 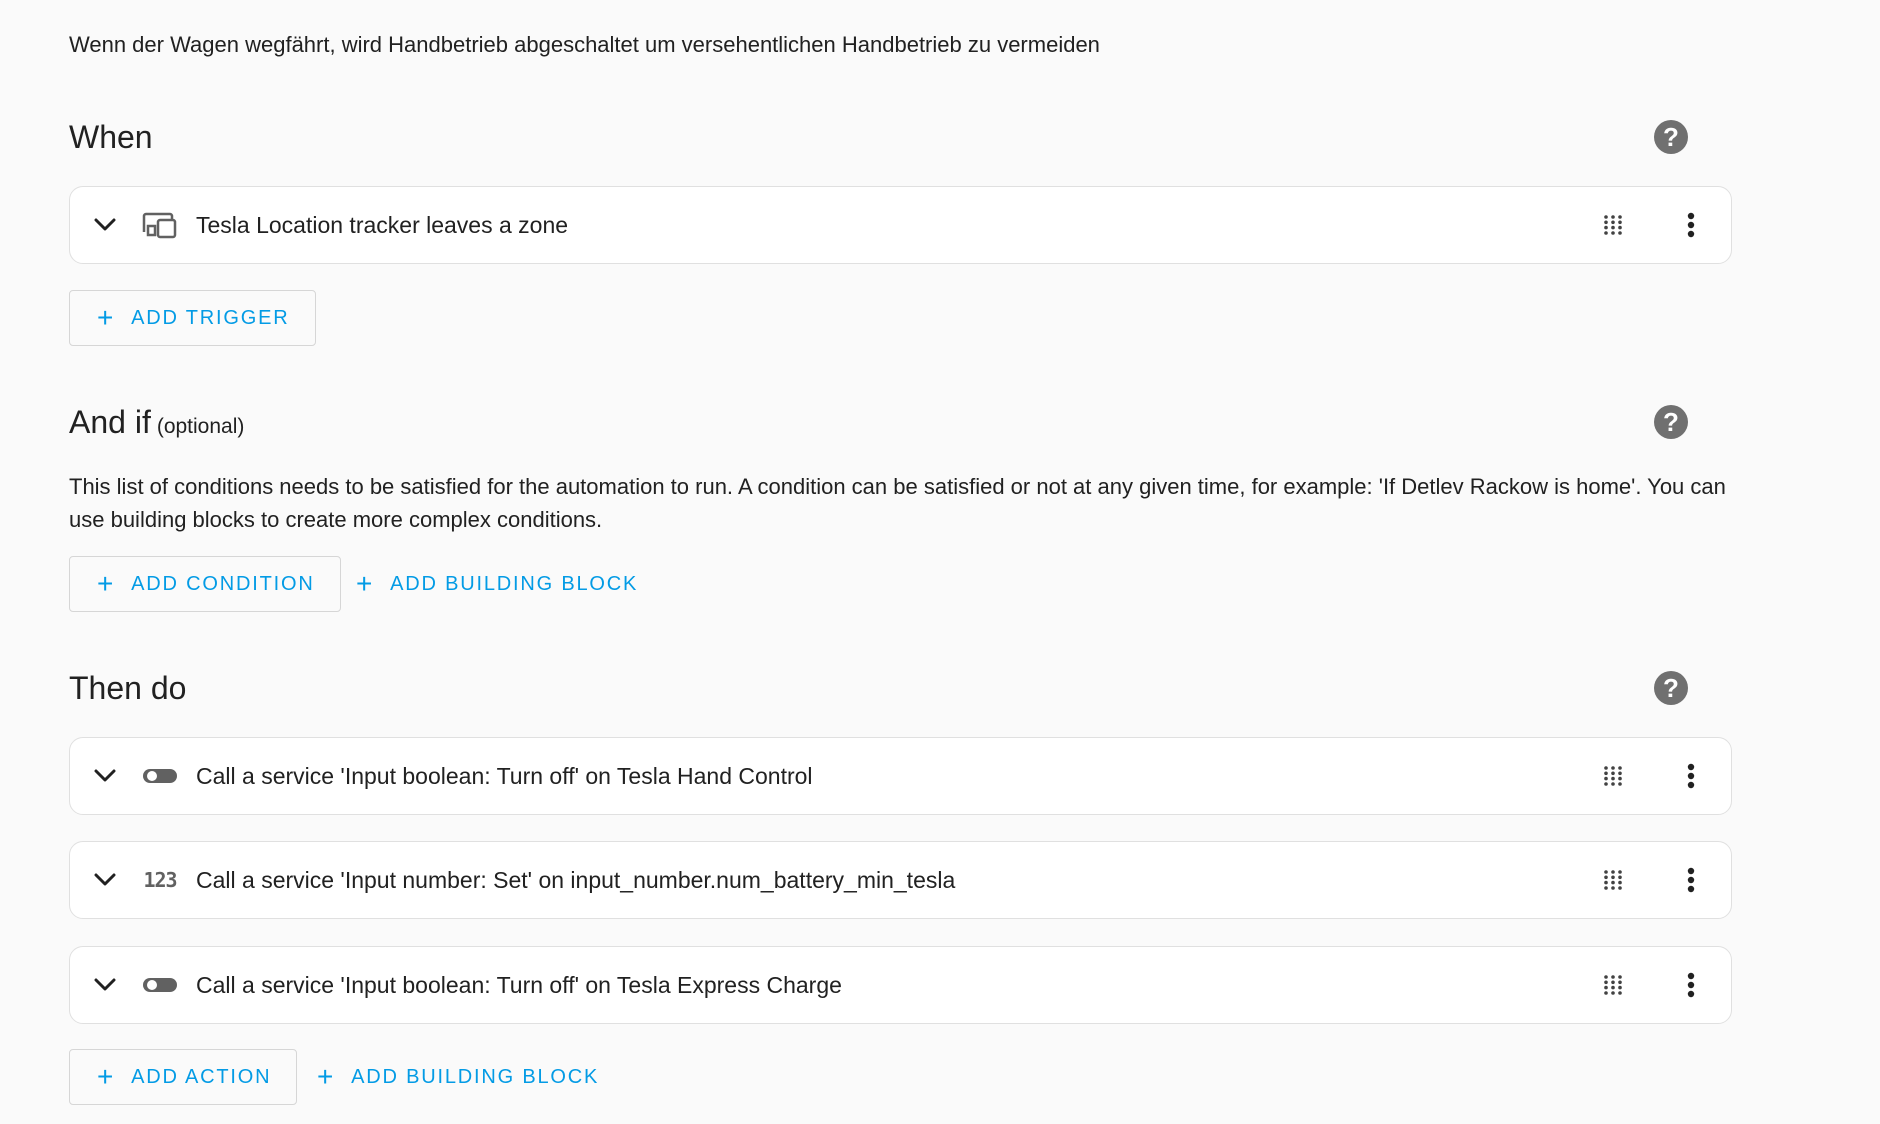 I want to click on and-if-title: And if (optional), so click(x=156, y=422).